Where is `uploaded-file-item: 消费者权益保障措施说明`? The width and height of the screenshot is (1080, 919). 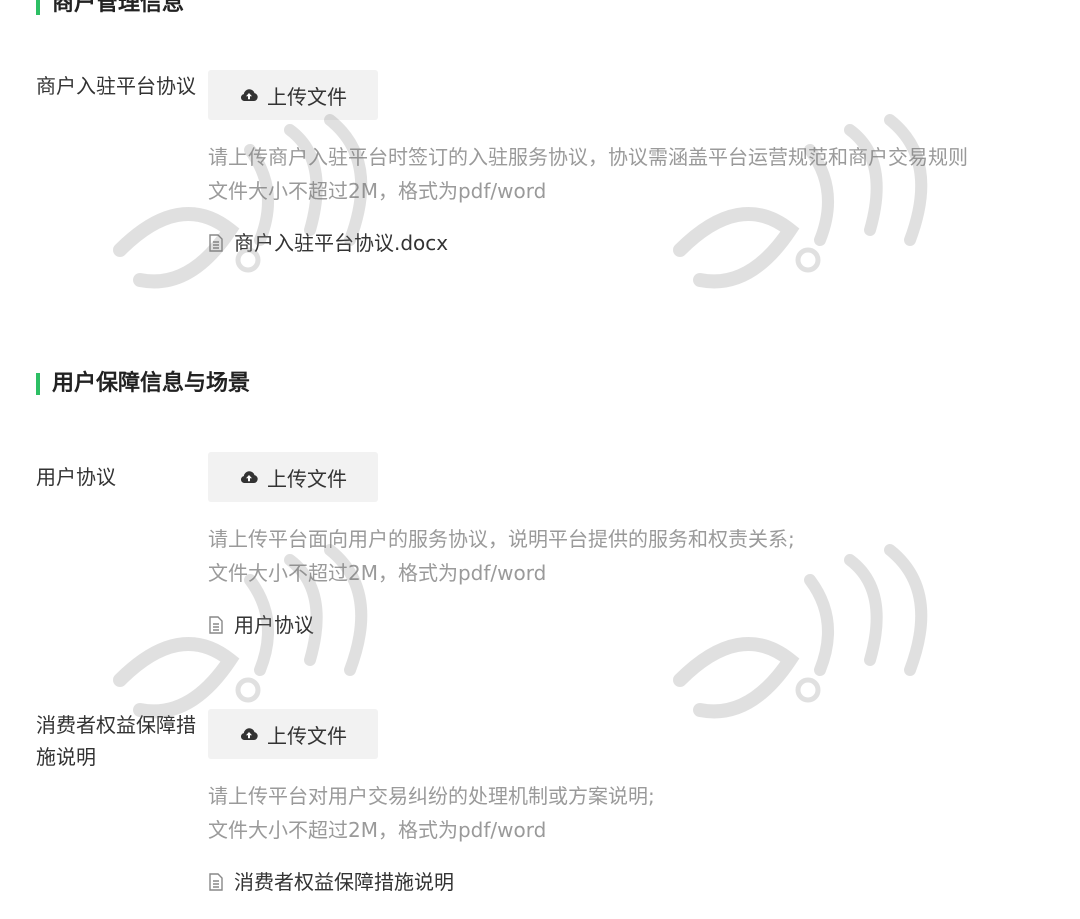
uploaded-file-item: 消费者权益保障措施说明 is located at coordinates (331, 882).